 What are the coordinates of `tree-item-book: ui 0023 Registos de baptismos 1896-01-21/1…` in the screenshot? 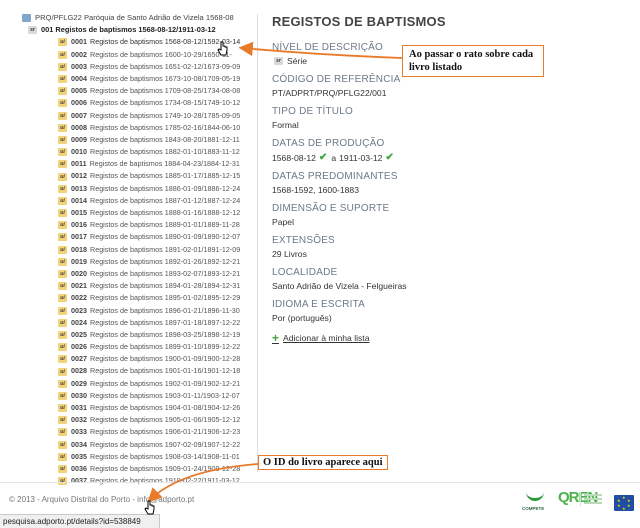 It's located at (154, 311).